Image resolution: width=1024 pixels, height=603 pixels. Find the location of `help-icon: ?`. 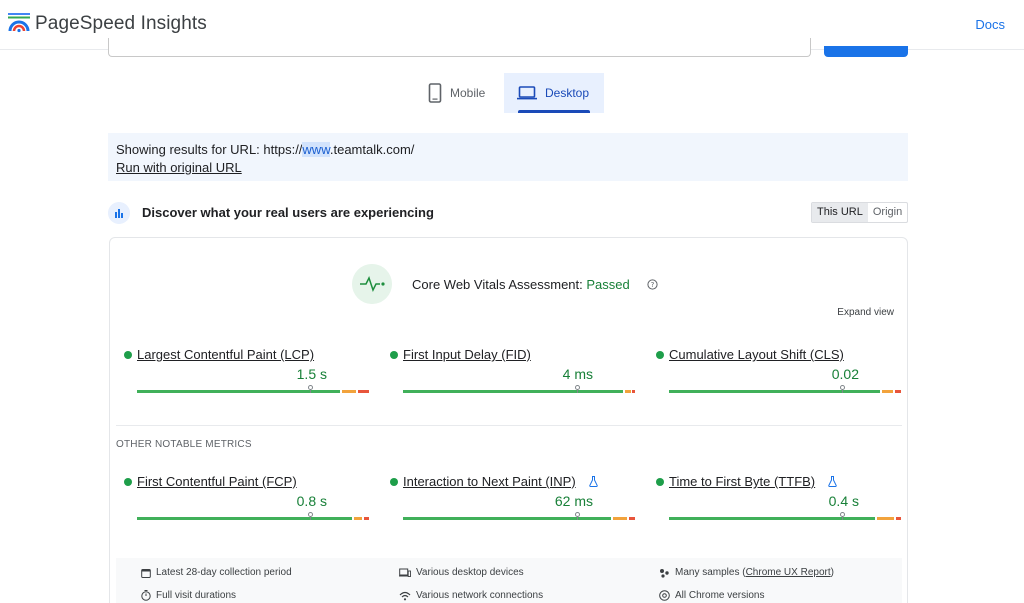

help-icon: ? is located at coordinates (652, 284).